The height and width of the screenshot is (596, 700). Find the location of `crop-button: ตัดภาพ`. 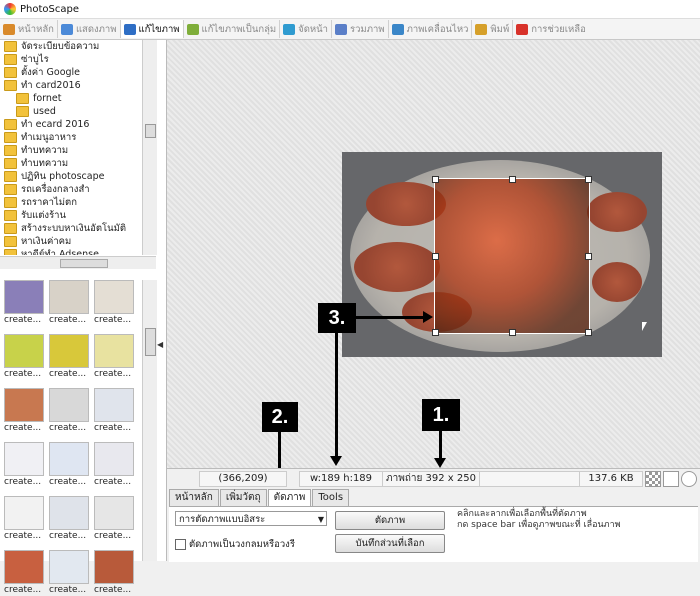

crop-button: ตัดภาพ is located at coordinates (390, 520).